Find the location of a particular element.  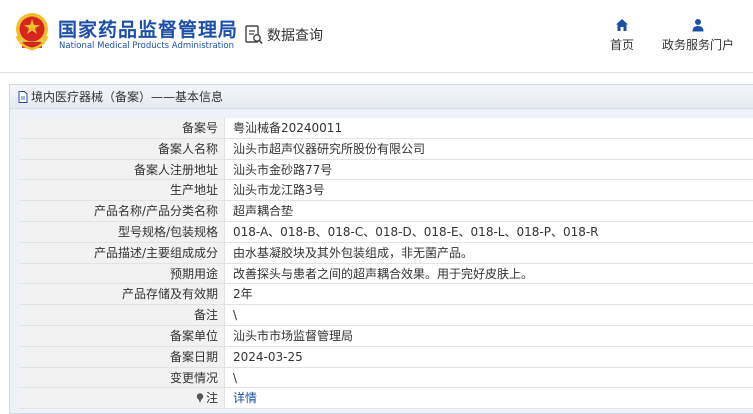

user-icon is located at coordinates (698, 25).